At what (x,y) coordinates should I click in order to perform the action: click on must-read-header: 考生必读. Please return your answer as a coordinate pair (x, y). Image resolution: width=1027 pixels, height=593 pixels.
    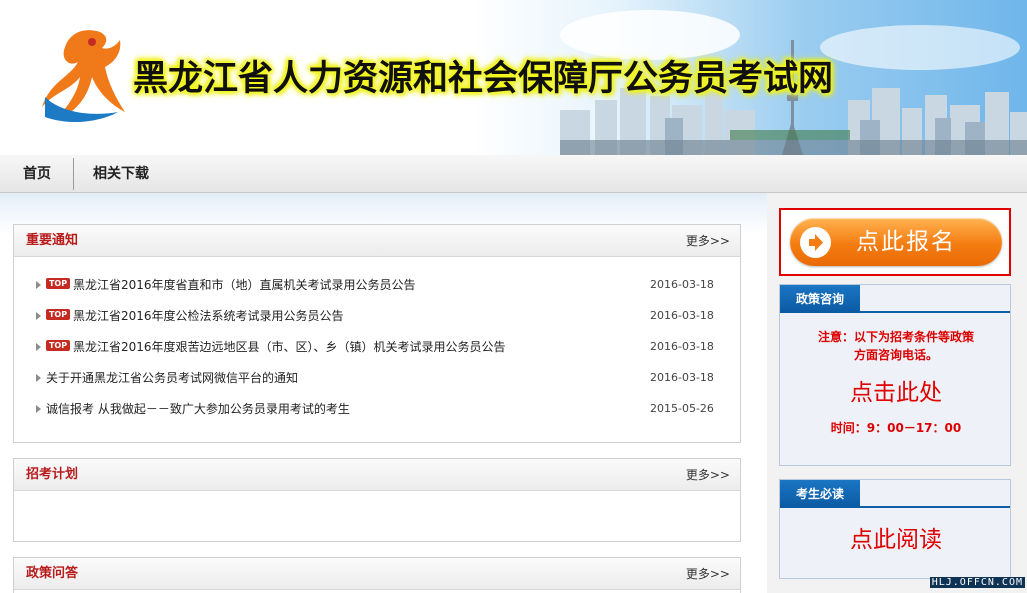
    Looking at the image, I should click on (895, 494).